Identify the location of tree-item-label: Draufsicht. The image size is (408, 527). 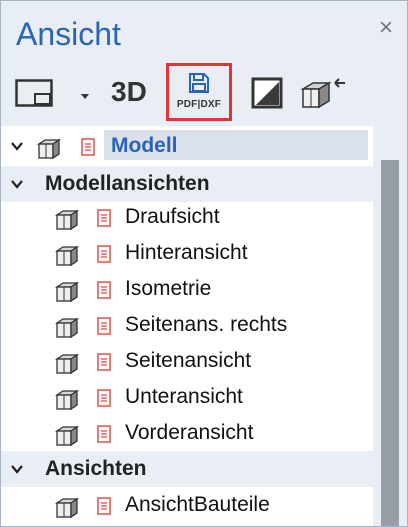
(172, 216).